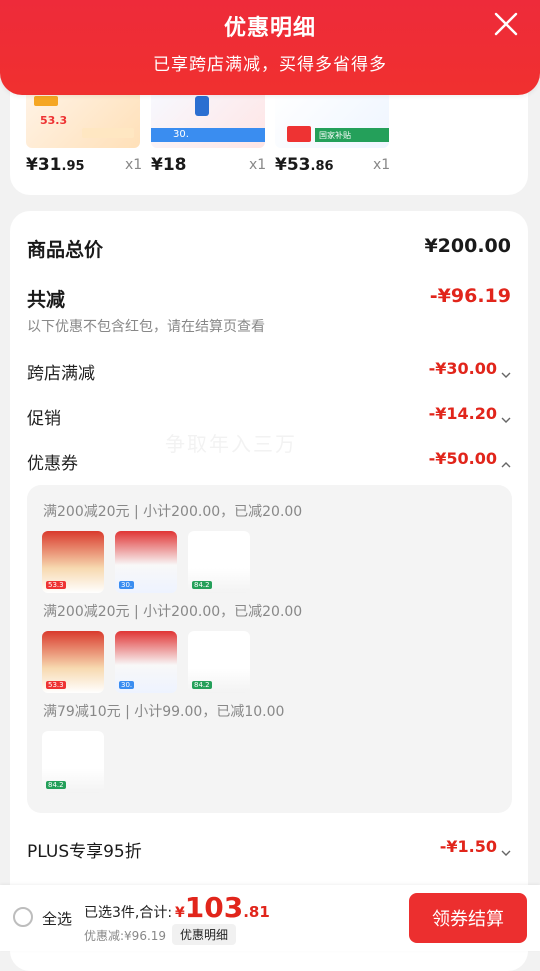 This screenshot has width=540, height=971. What do you see at coordinates (299, 134) in the screenshot?
I see `price-tag` at bounding box center [299, 134].